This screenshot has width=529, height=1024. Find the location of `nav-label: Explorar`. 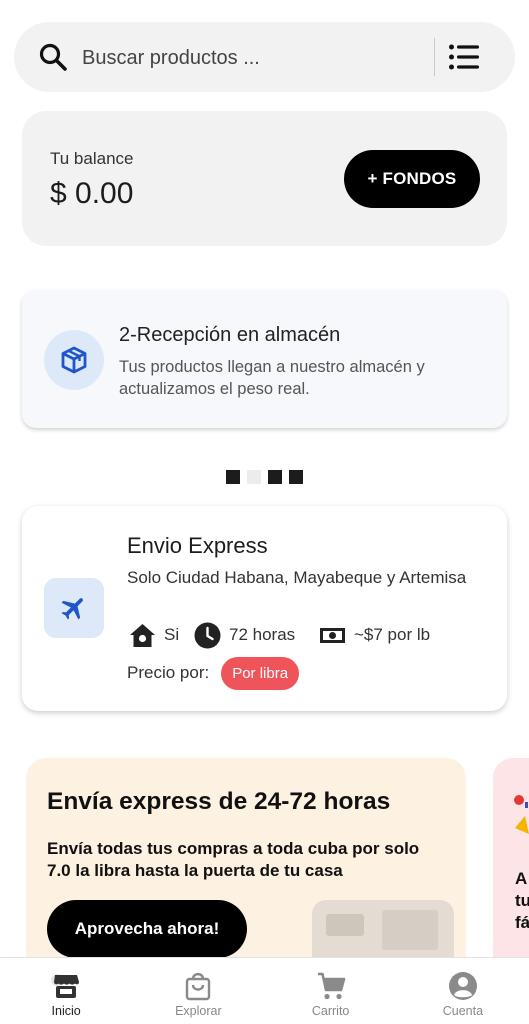

nav-label: Explorar is located at coordinates (198, 1011).